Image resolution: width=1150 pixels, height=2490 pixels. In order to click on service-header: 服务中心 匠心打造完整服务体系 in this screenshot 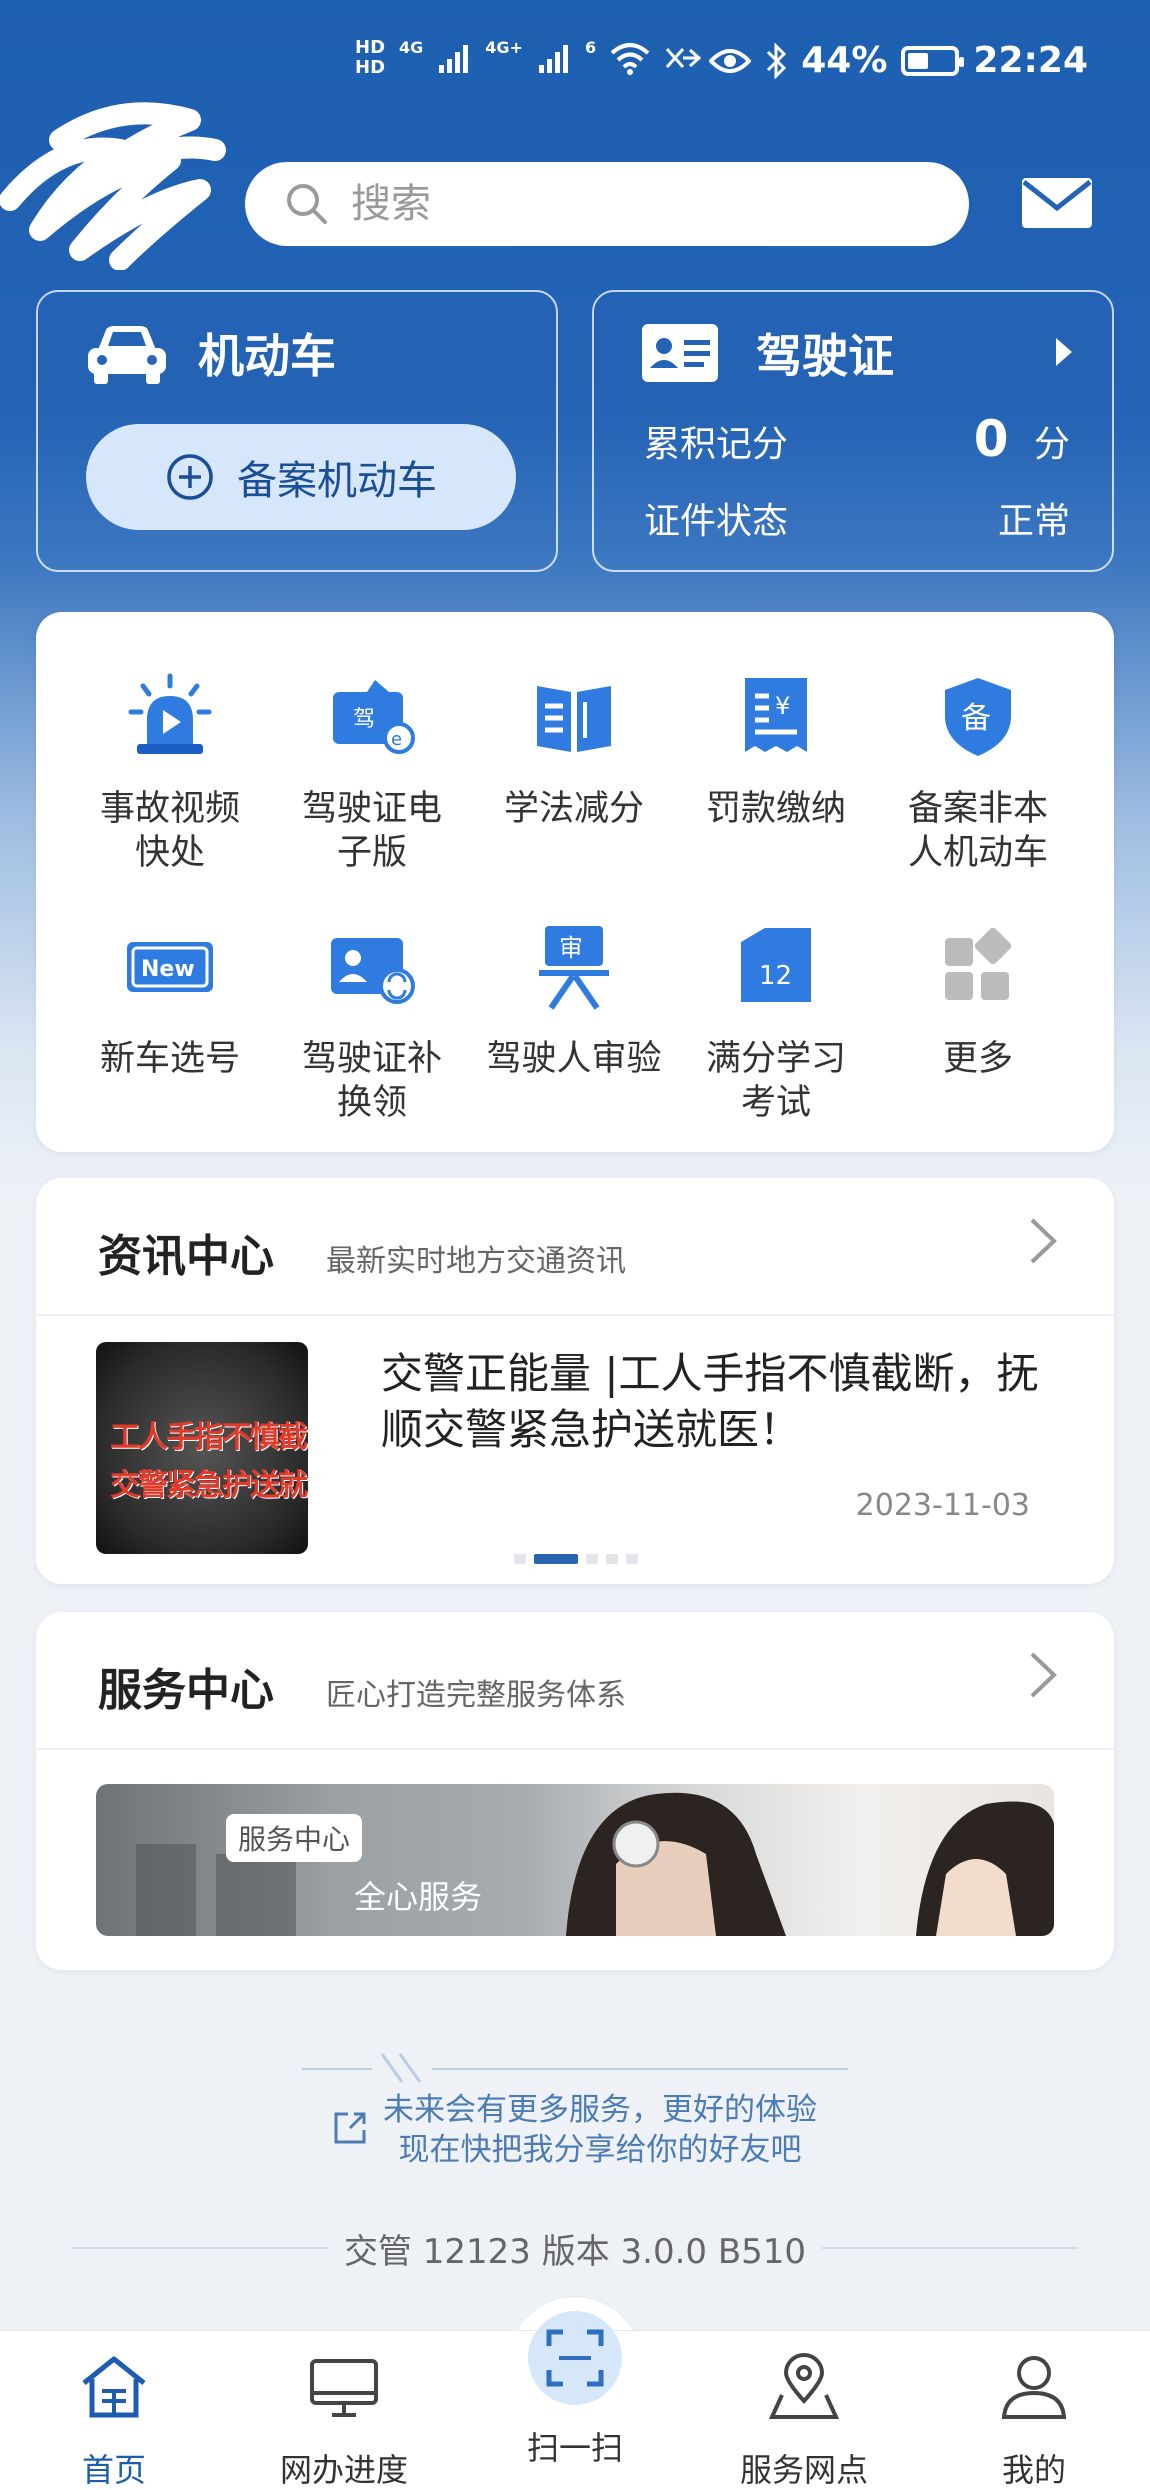, I will do `click(362, 1686)`.